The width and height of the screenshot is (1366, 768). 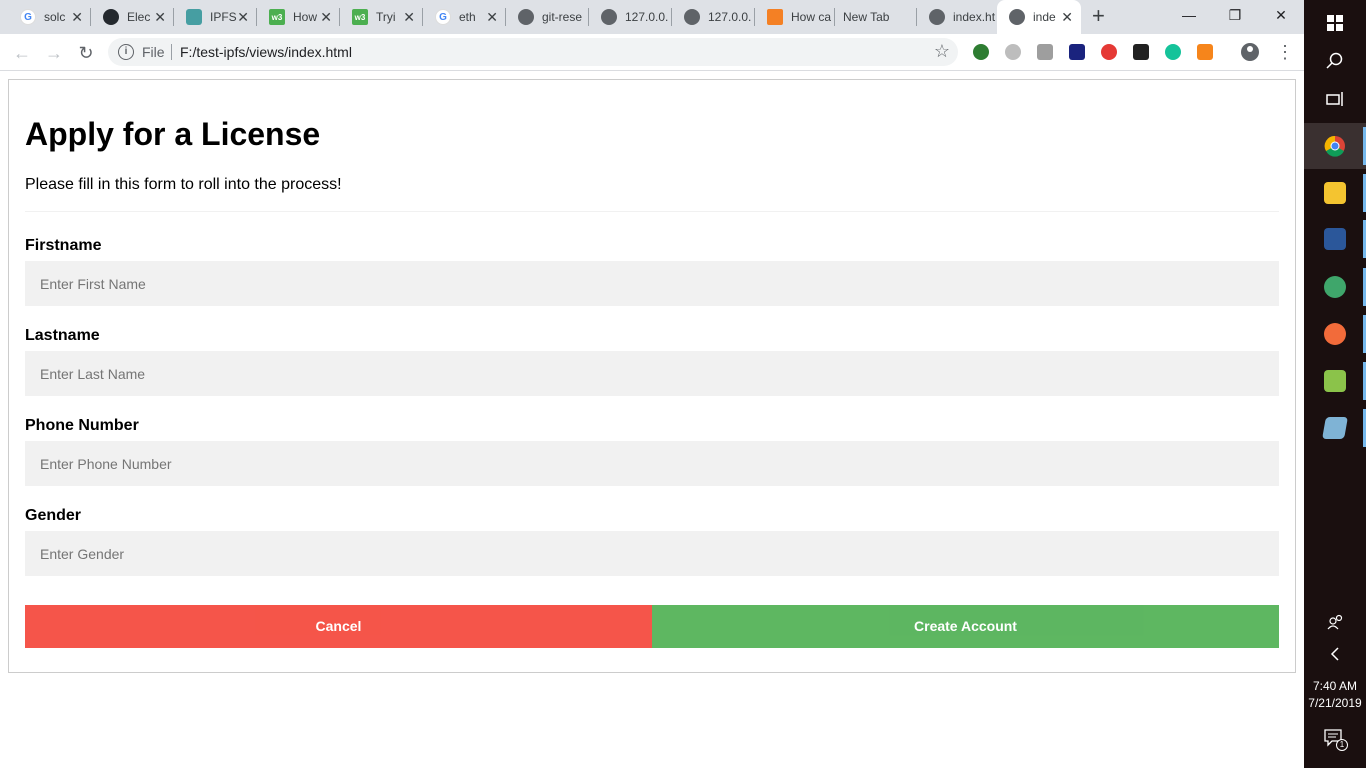 What do you see at coordinates (1109, 52) in the screenshot?
I see `extension-adblock-icon` at bounding box center [1109, 52].